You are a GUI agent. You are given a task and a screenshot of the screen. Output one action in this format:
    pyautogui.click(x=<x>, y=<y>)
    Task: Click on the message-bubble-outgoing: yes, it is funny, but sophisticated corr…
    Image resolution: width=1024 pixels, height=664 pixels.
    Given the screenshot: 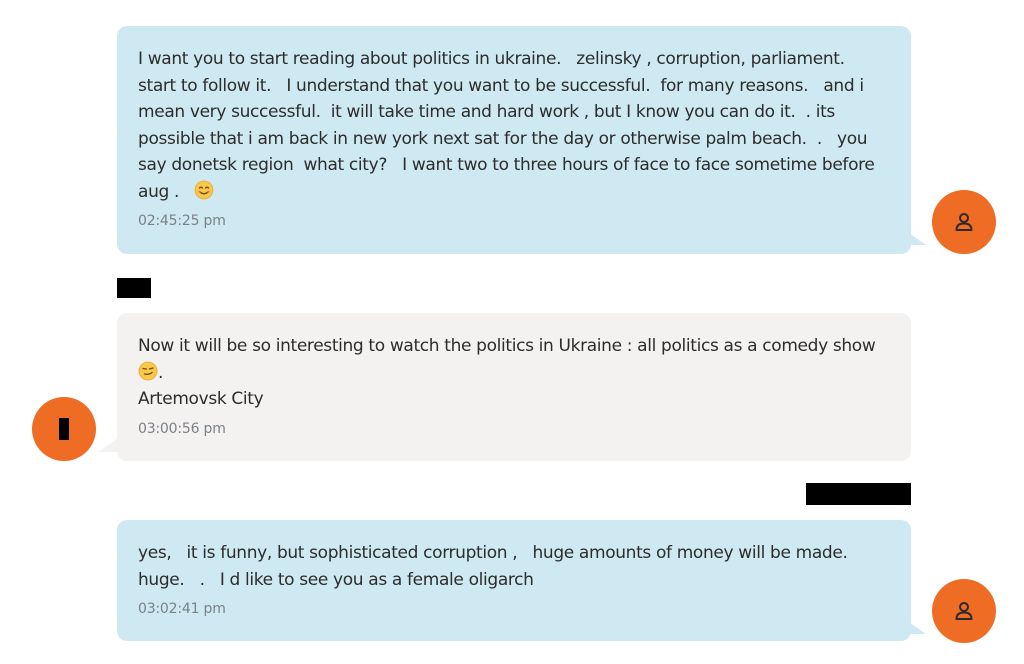 What is the action you would take?
    pyautogui.click(x=514, y=580)
    